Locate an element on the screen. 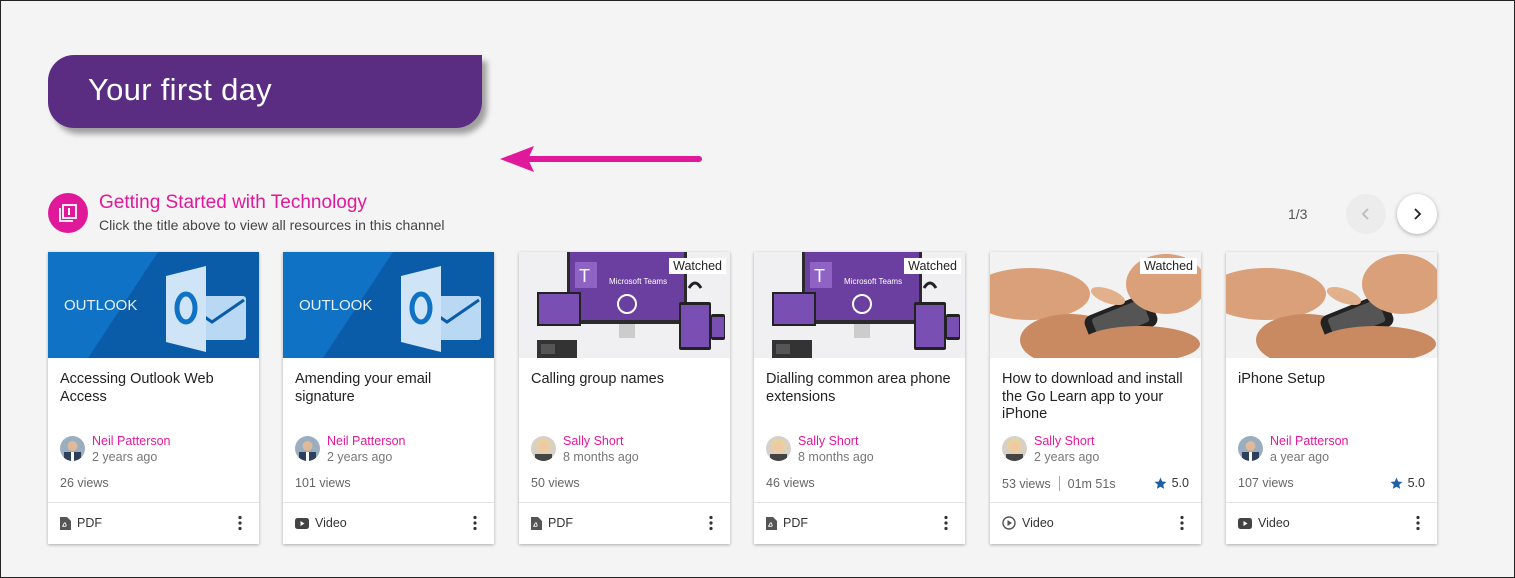 This screenshot has height=578, width=1515. view-count: 46 views is located at coordinates (790, 483).